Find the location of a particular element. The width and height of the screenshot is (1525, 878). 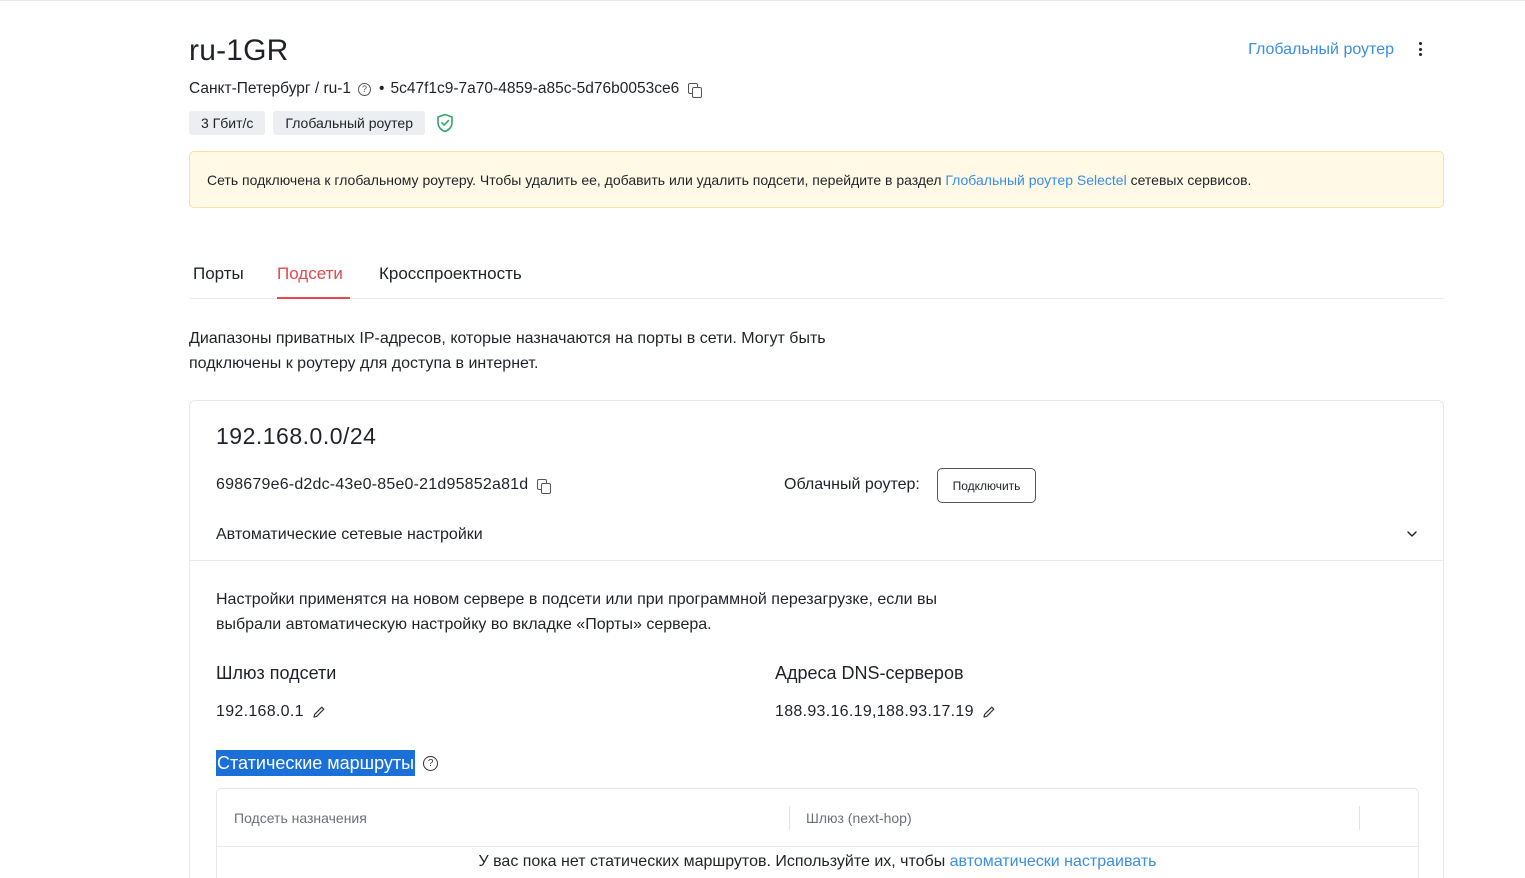

dns-value: 188.93.16.19,188.93.17.19 is located at coordinates (874, 711).